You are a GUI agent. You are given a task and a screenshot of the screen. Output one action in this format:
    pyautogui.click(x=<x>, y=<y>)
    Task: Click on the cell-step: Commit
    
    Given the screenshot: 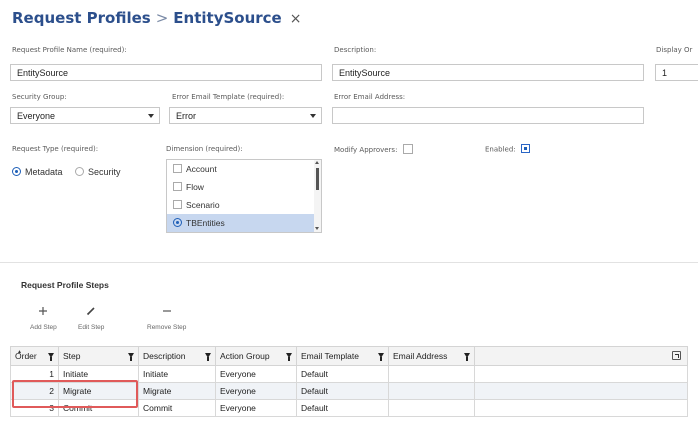 What is the action you would take?
    pyautogui.click(x=98, y=408)
    